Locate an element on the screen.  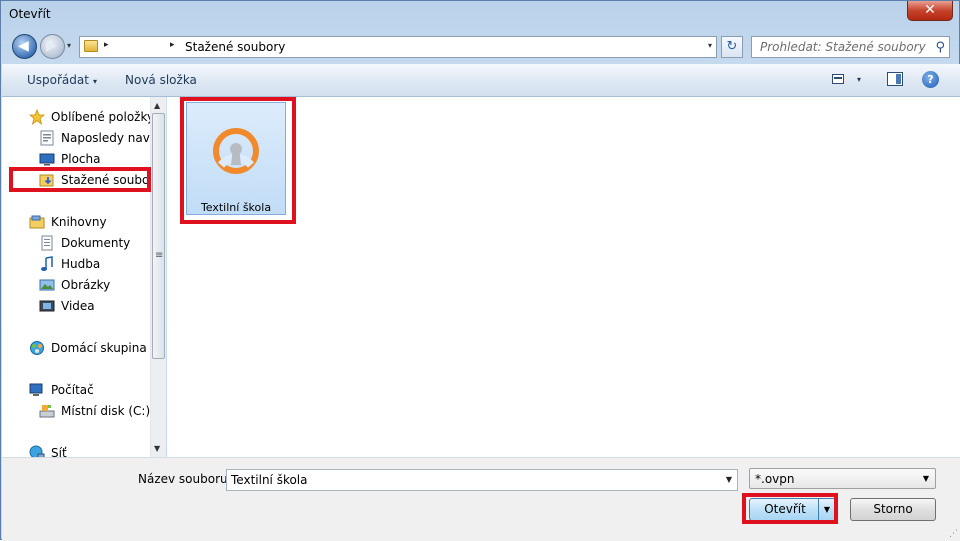
scrollbar-thumb is located at coordinates (158, 236).